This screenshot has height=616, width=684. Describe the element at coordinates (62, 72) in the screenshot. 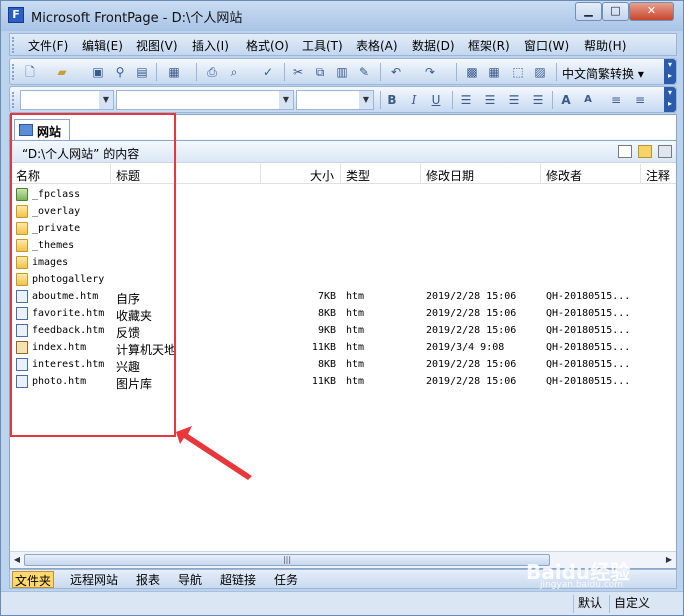

I see `open-folder-icon: ▰` at that location.